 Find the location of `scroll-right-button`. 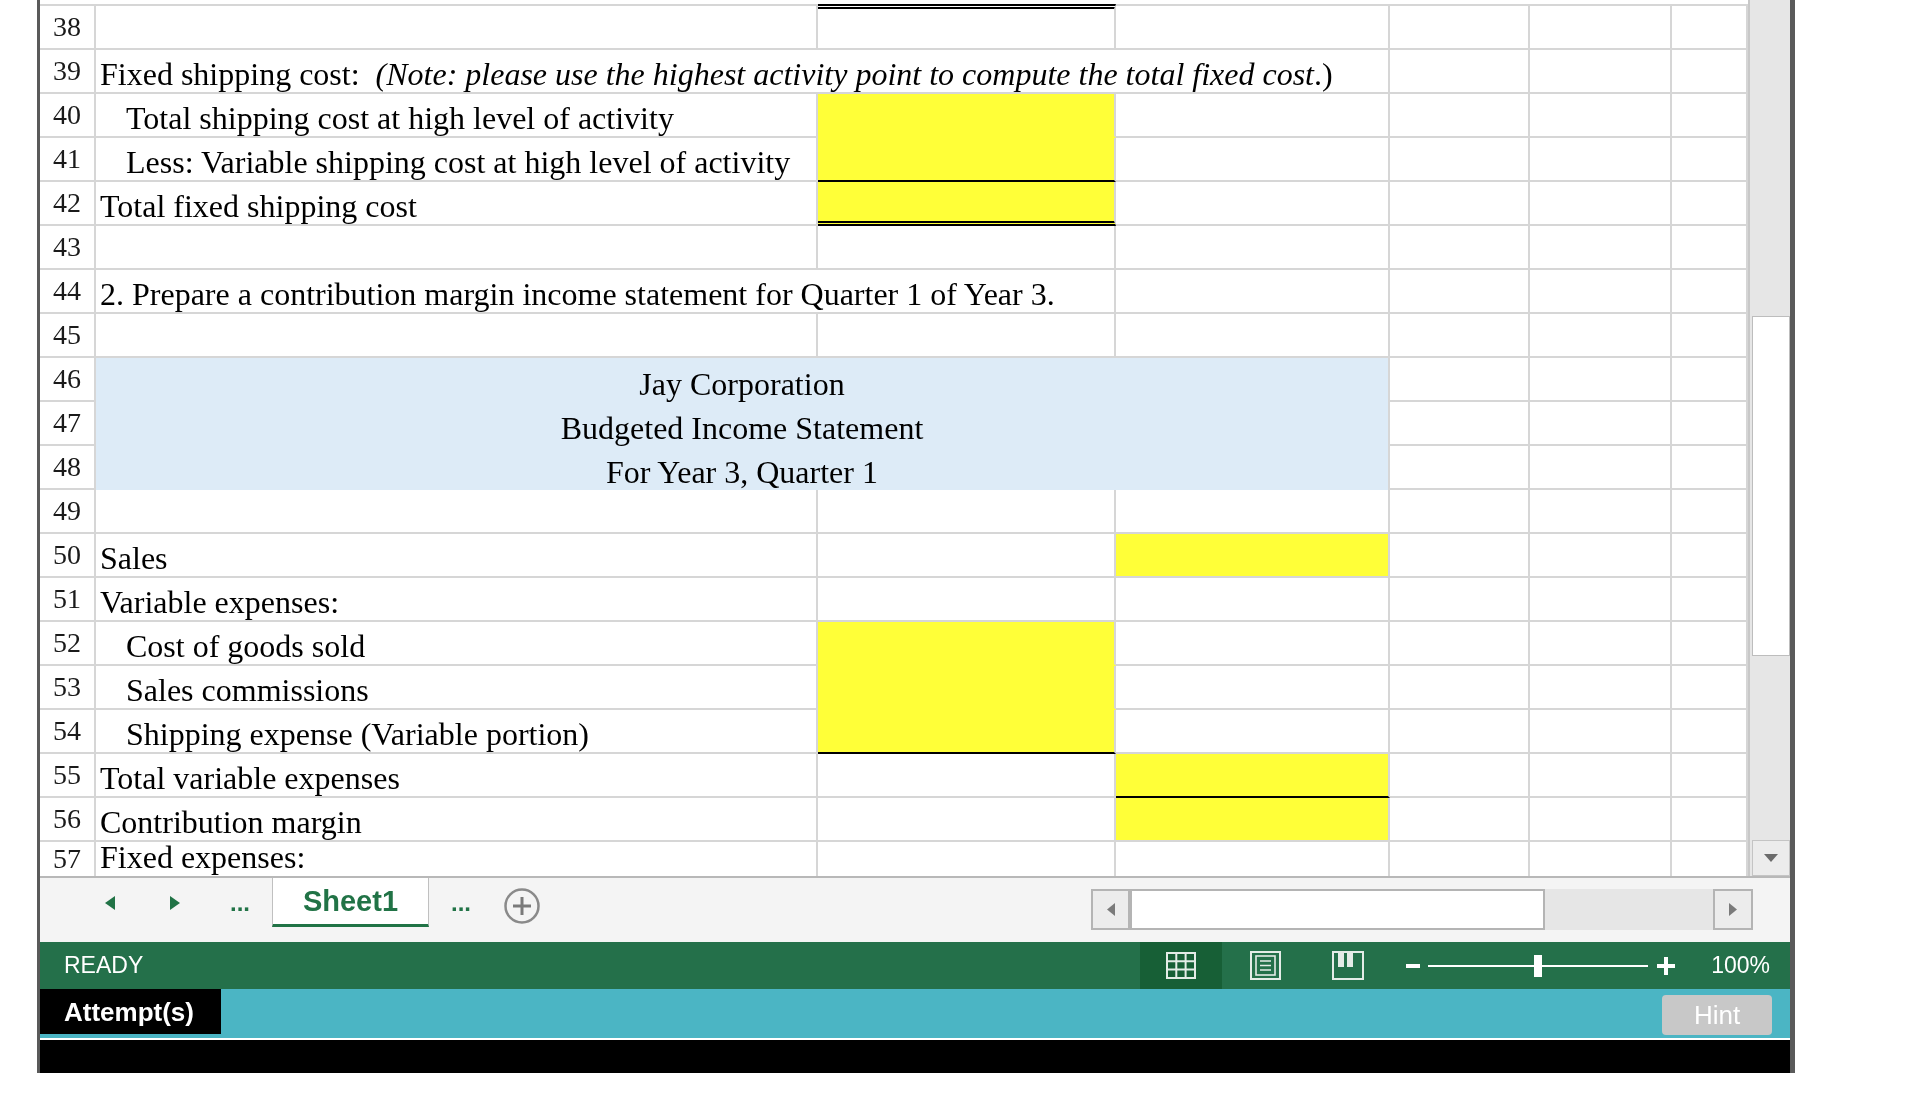

scroll-right-button is located at coordinates (1733, 909).